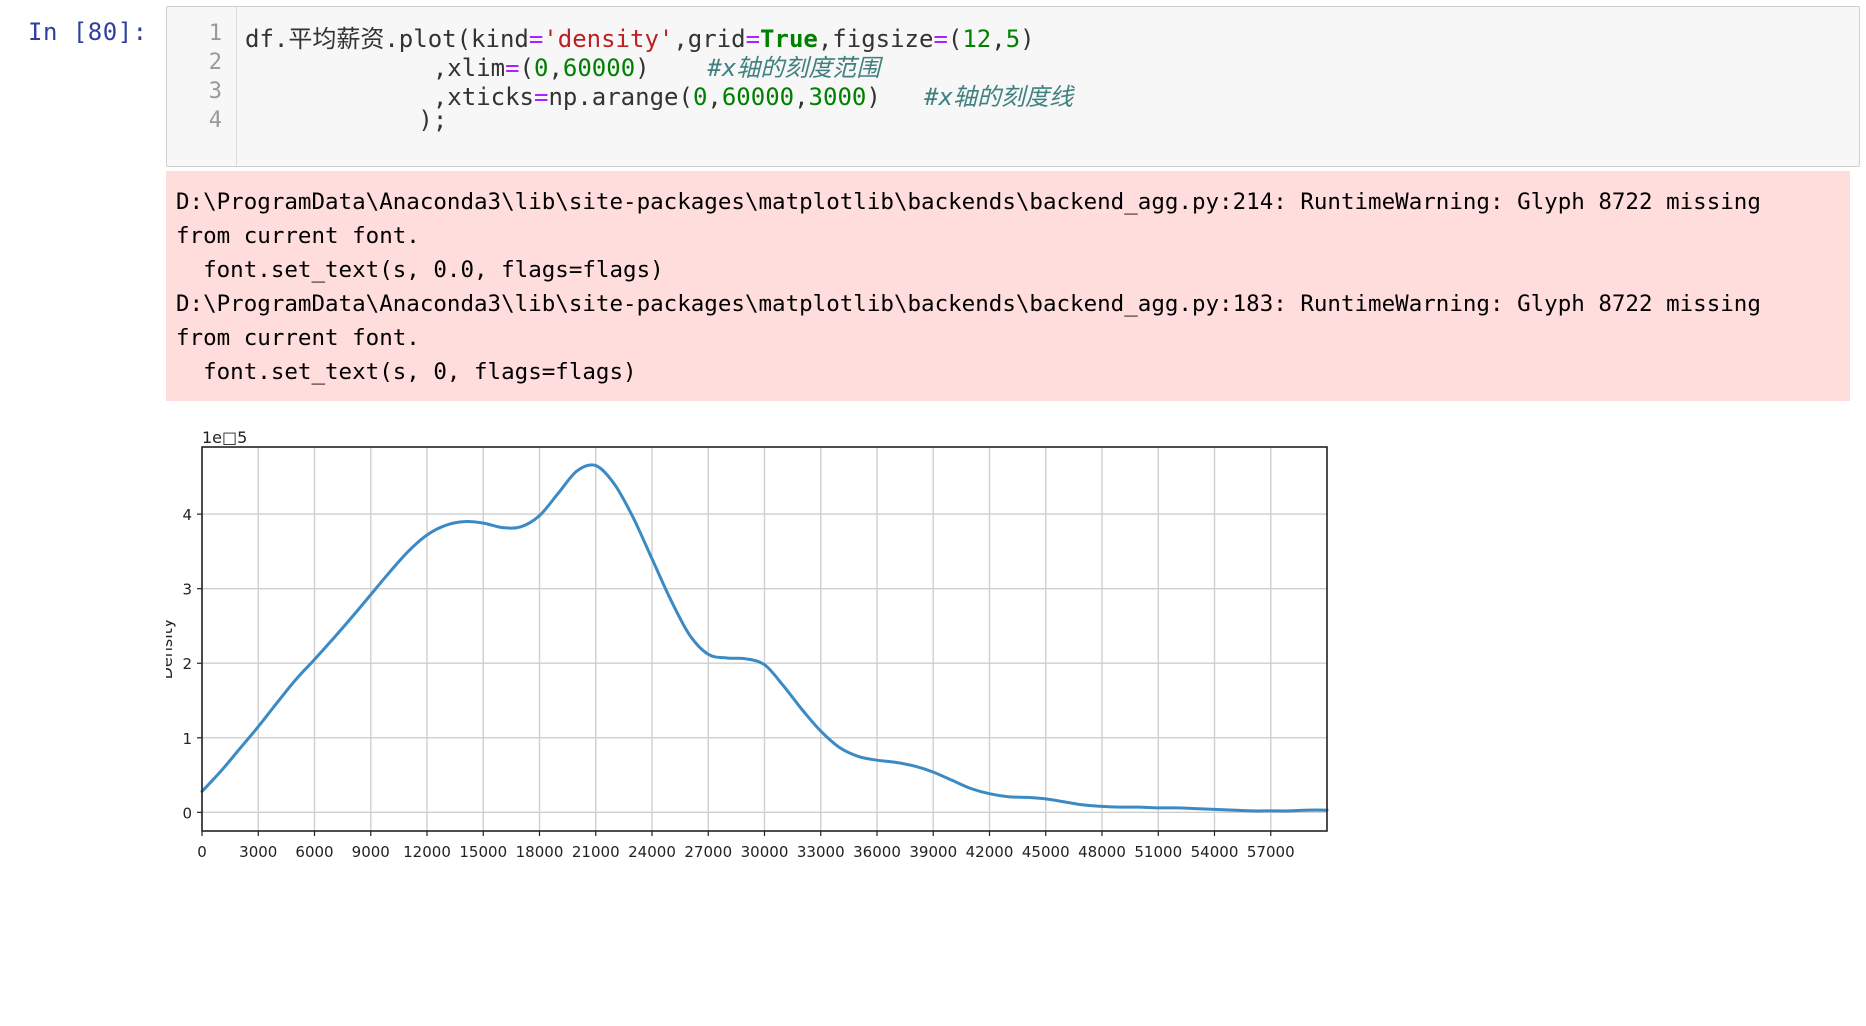 Image resolution: width=1866 pixels, height=1026 pixels. Describe the element at coordinates (1271, 852) in the screenshot. I see `x-tick-label: 57000` at that location.